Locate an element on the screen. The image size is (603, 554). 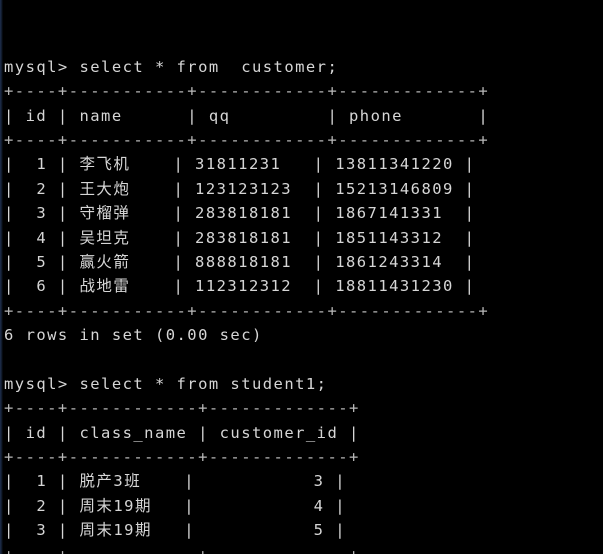
terminal-line-row: | 5 | 赢火箭 | 888818181 | 1861243314 | is located at coordinates (303, 262).